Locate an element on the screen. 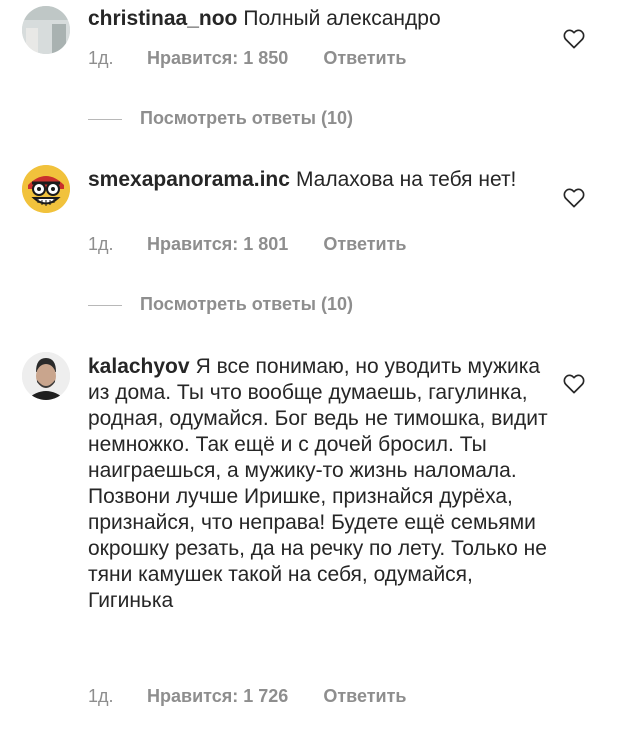  comment-username: kalachyov is located at coordinates (139, 366).